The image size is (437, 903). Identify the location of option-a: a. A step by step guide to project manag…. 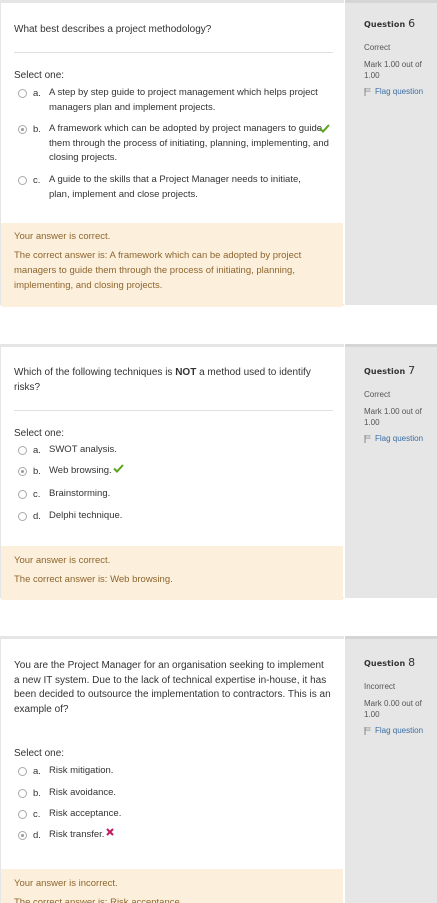
(175, 100).